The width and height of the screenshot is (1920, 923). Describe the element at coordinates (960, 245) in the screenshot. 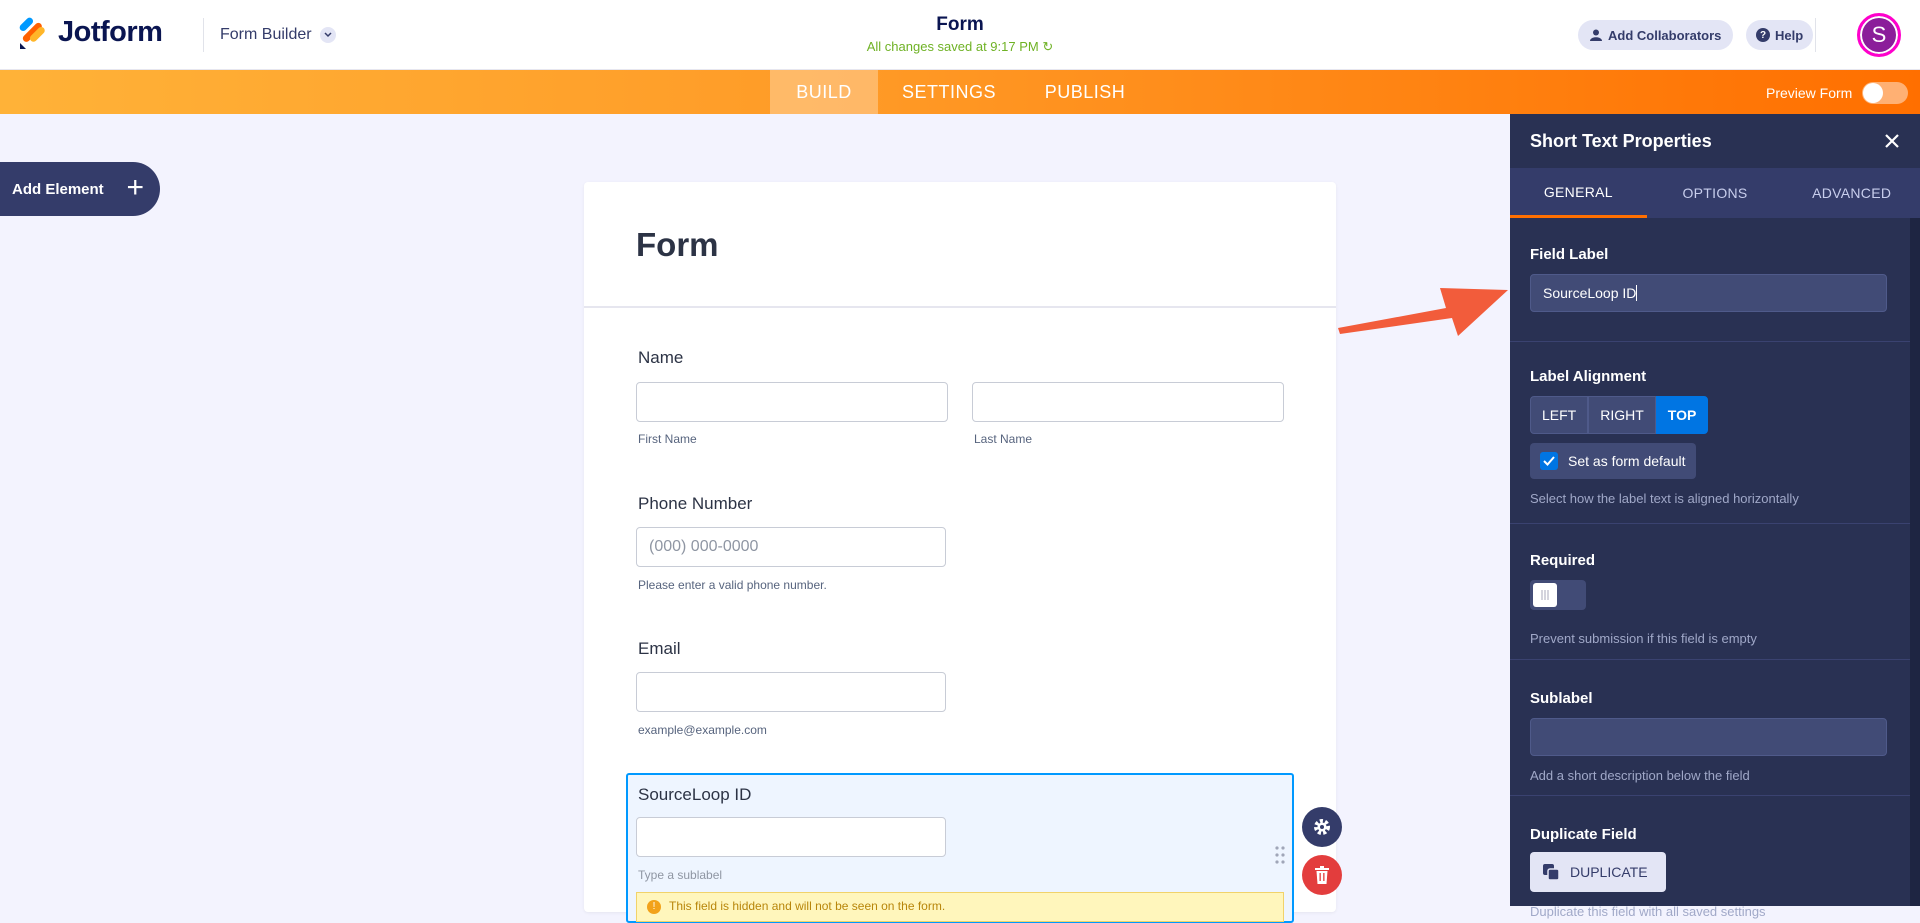

I see `form-header: Form` at that location.